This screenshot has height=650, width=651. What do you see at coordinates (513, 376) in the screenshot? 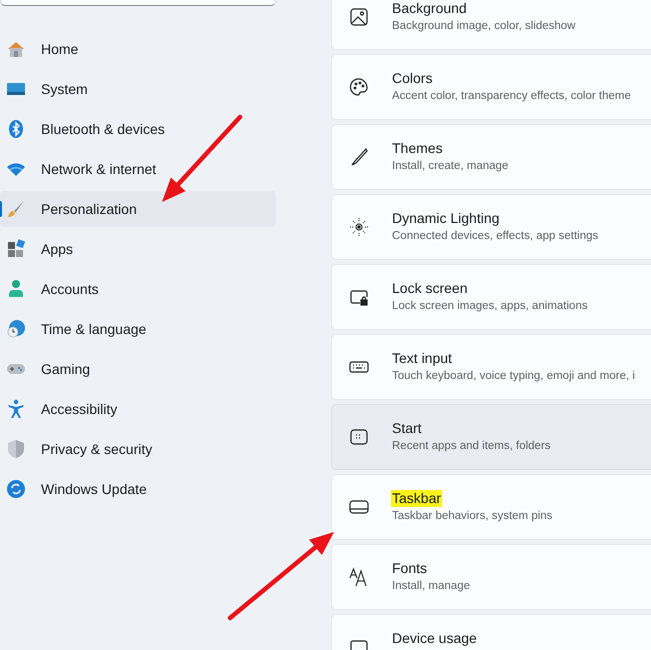
I see `card-description: Touch keyboard, voice typing, emoji and more, i` at bounding box center [513, 376].